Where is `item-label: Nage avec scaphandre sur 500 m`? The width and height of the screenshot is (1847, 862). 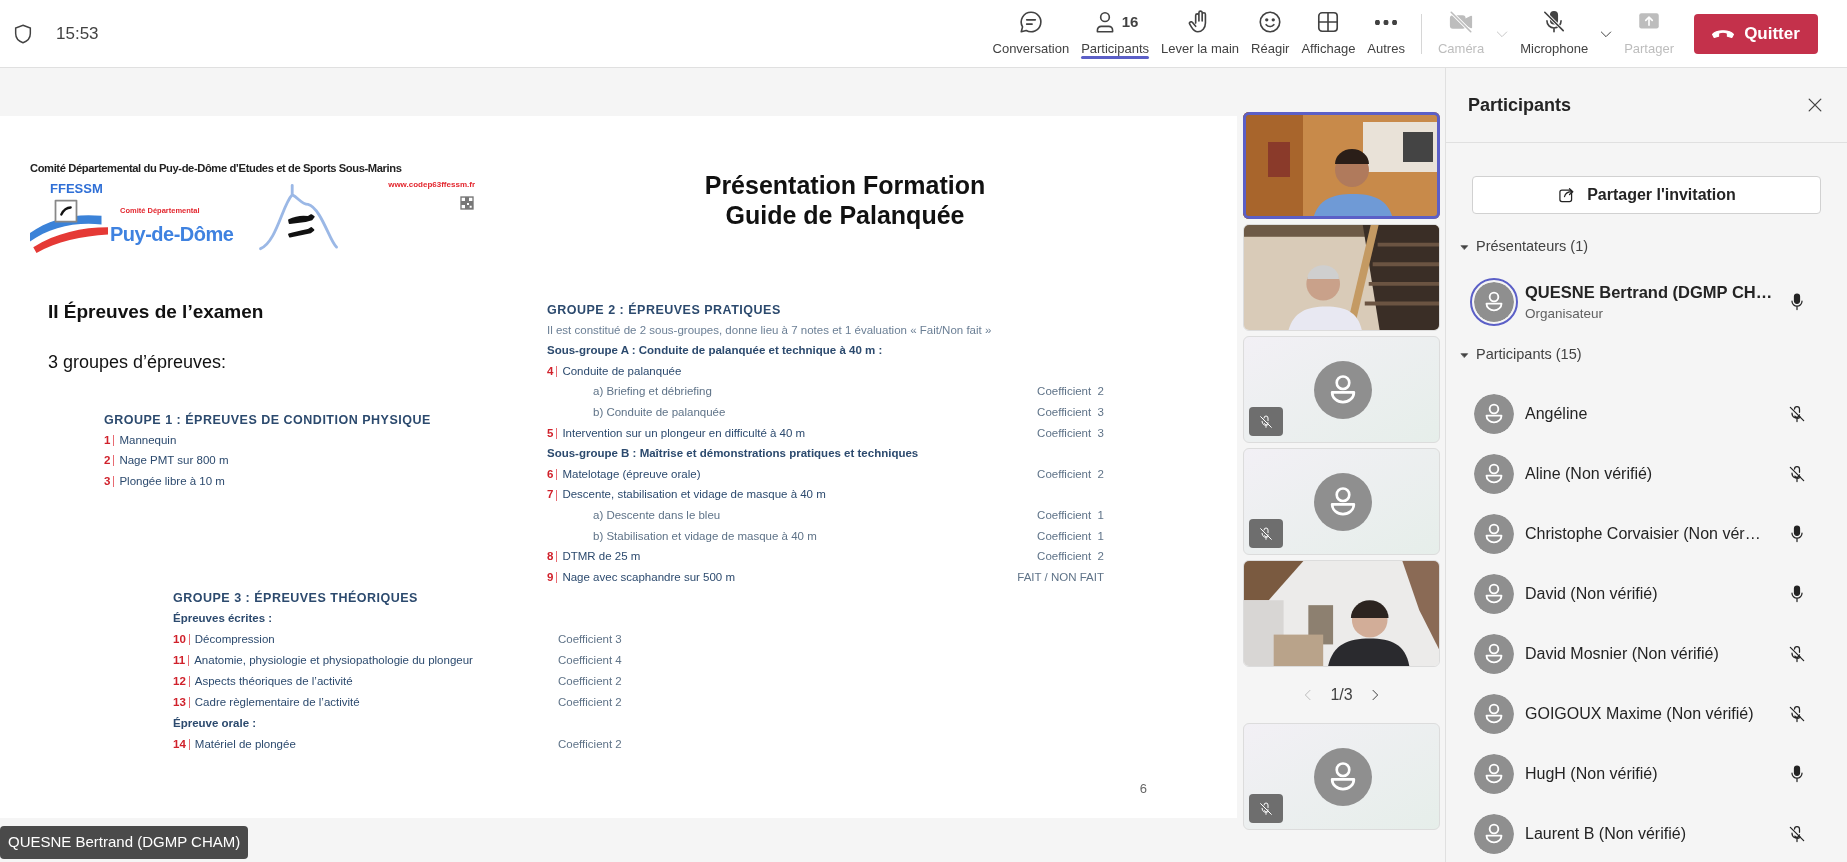
item-label: Nage avec scaphandre sur 500 m is located at coordinates (648, 577).